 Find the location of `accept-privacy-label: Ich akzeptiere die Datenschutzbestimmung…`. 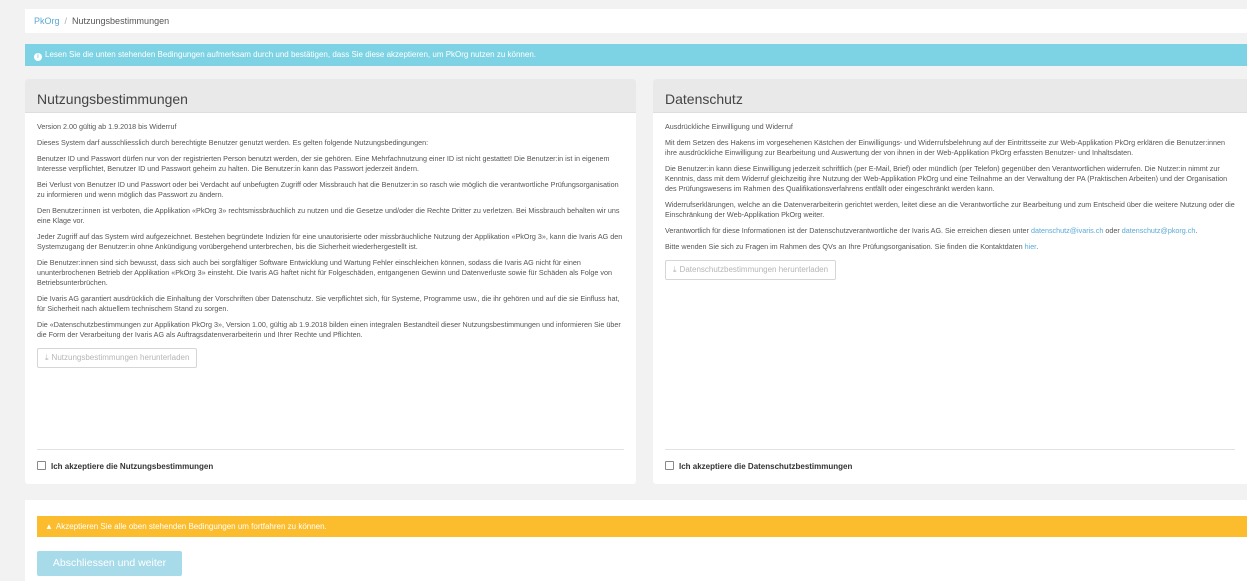

accept-privacy-label: Ich akzeptiere die Datenschutzbestimmung… is located at coordinates (765, 466).